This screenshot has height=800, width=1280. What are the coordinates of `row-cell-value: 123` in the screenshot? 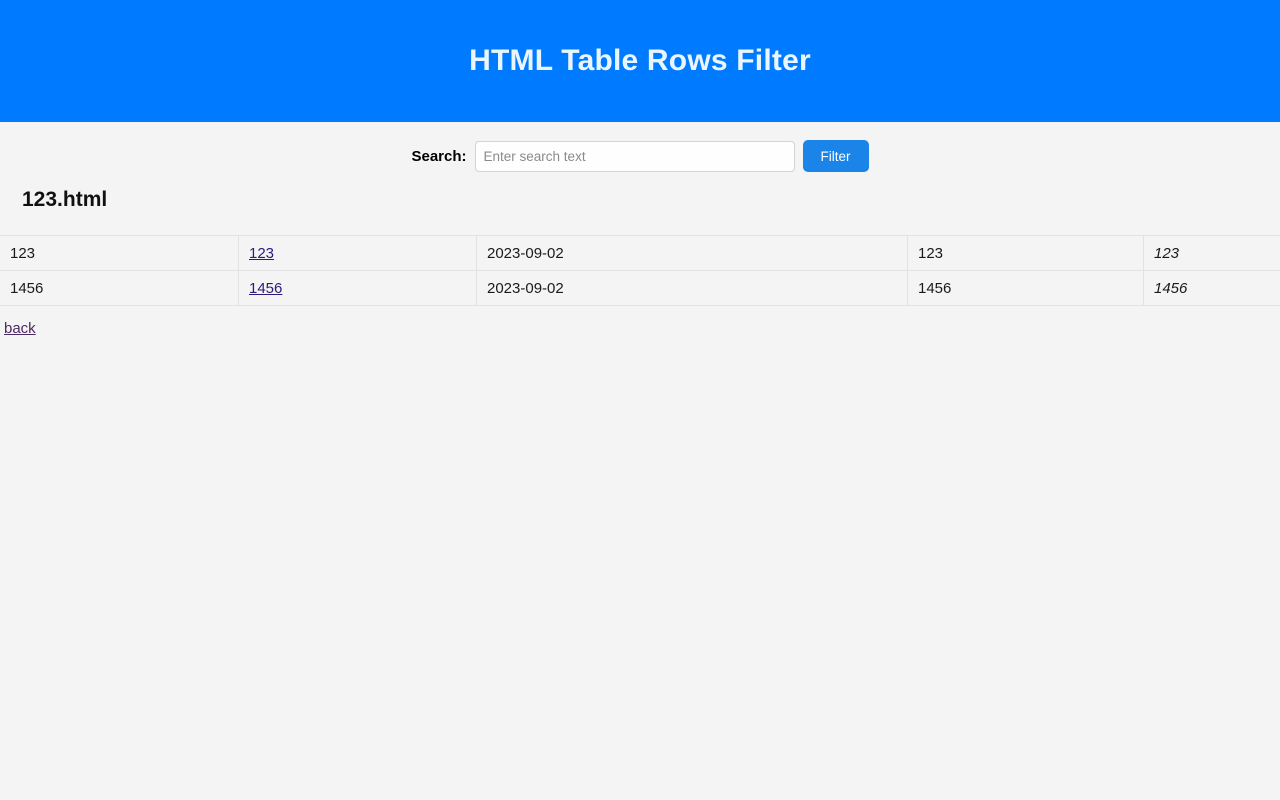 It's located at (1025, 253).